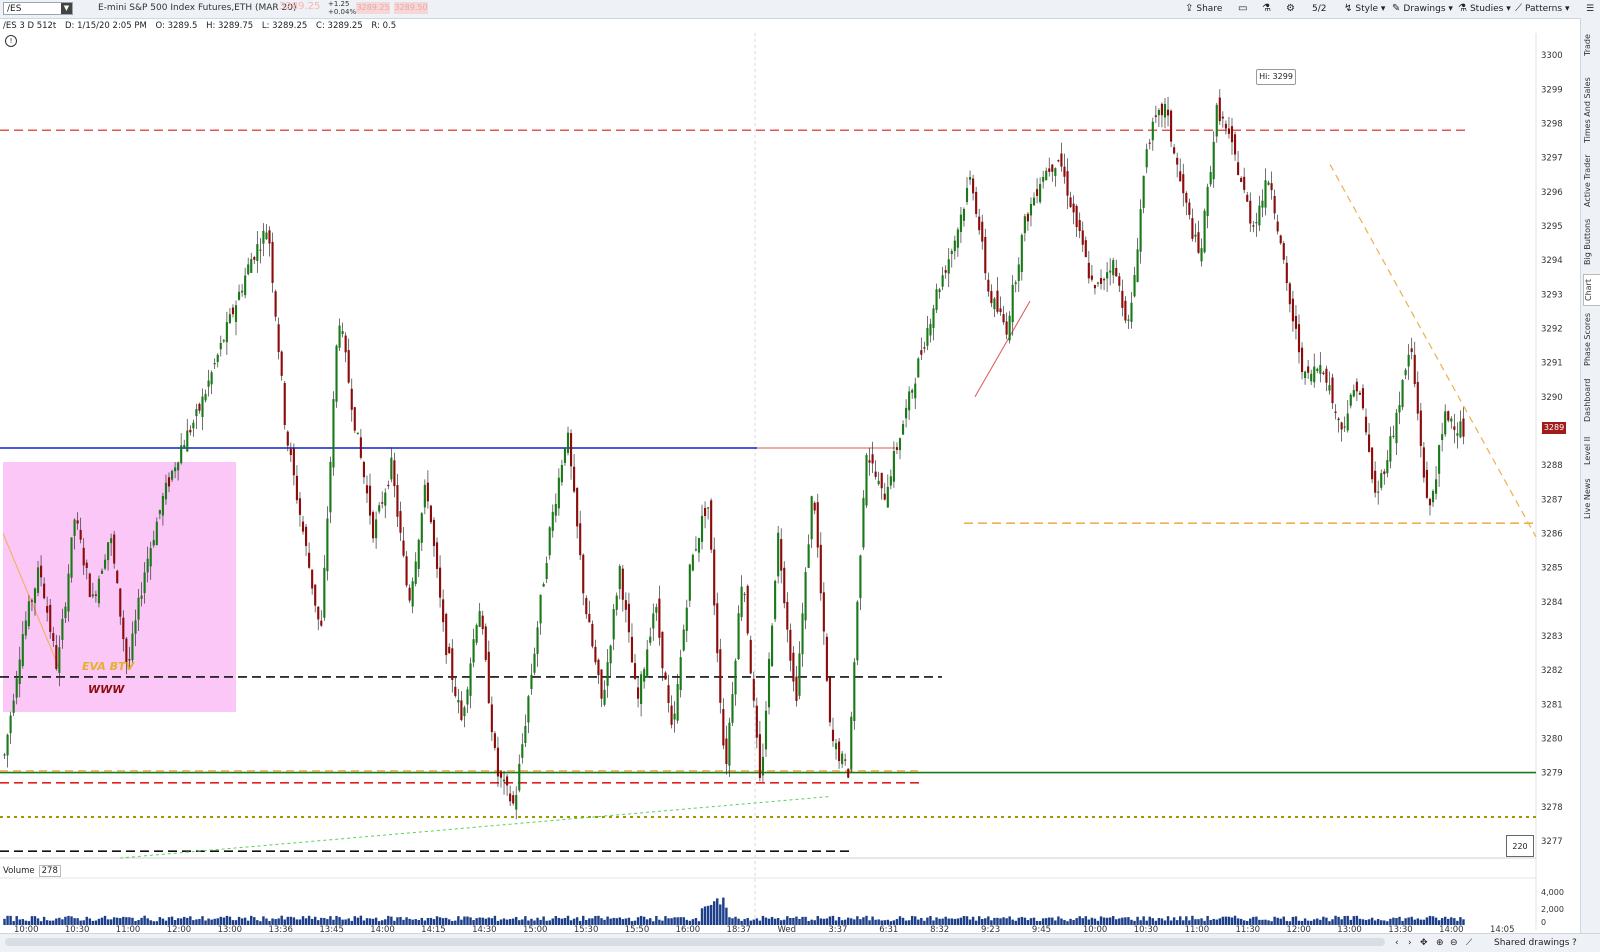 The height and width of the screenshot is (952, 1600). Describe the element at coordinates (1591, 451) in the screenshot. I see `tab-level-ii: Level II` at that location.